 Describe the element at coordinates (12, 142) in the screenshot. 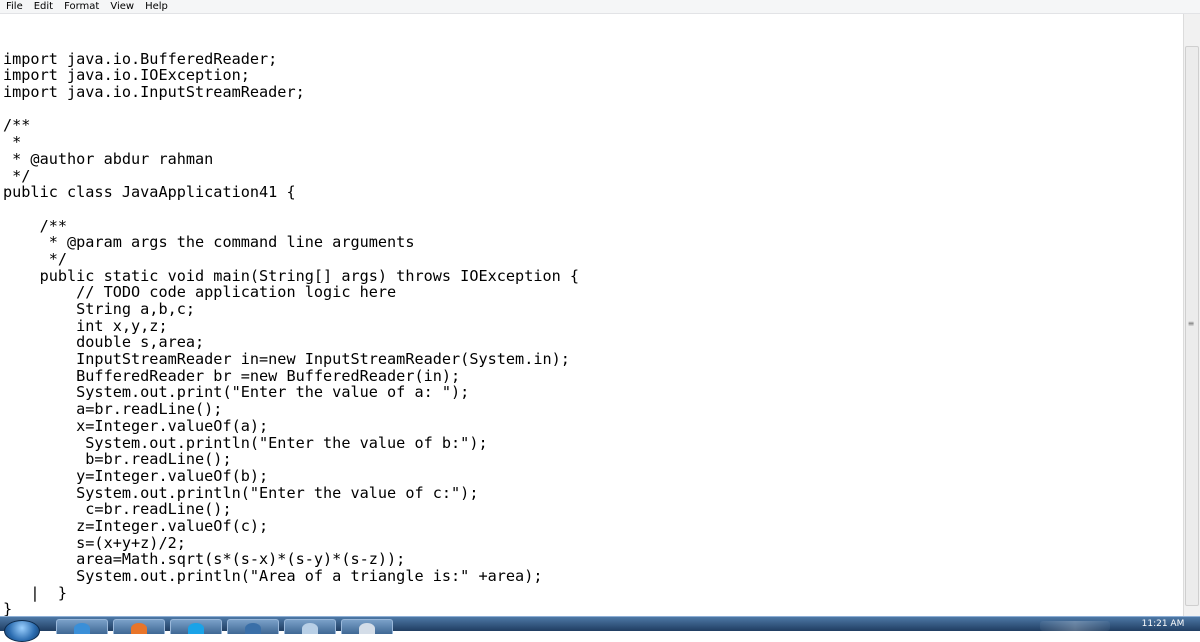

I see `code-line: *` at that location.